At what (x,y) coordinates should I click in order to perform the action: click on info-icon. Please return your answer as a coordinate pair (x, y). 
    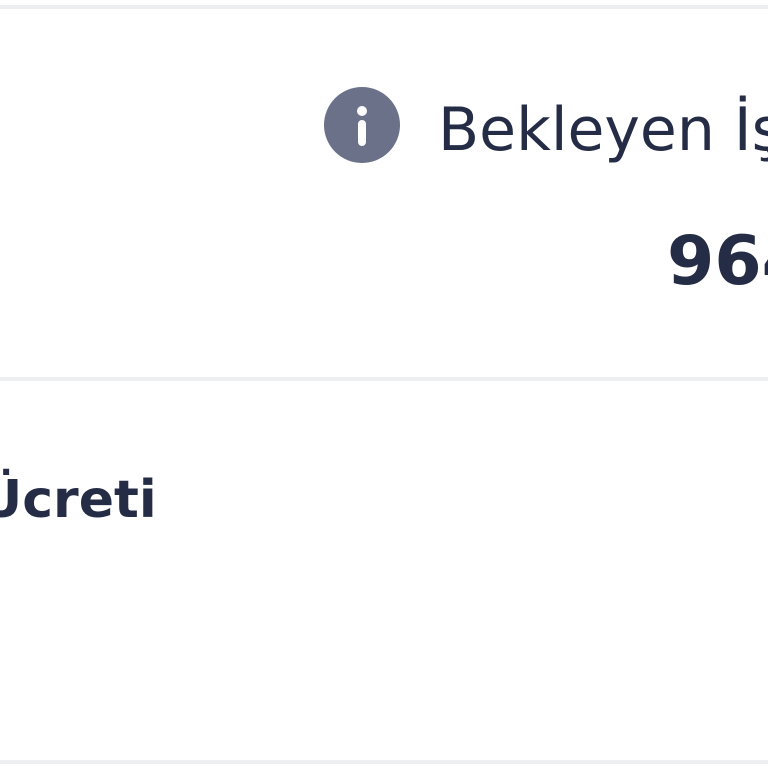
    Looking at the image, I should click on (362, 125).